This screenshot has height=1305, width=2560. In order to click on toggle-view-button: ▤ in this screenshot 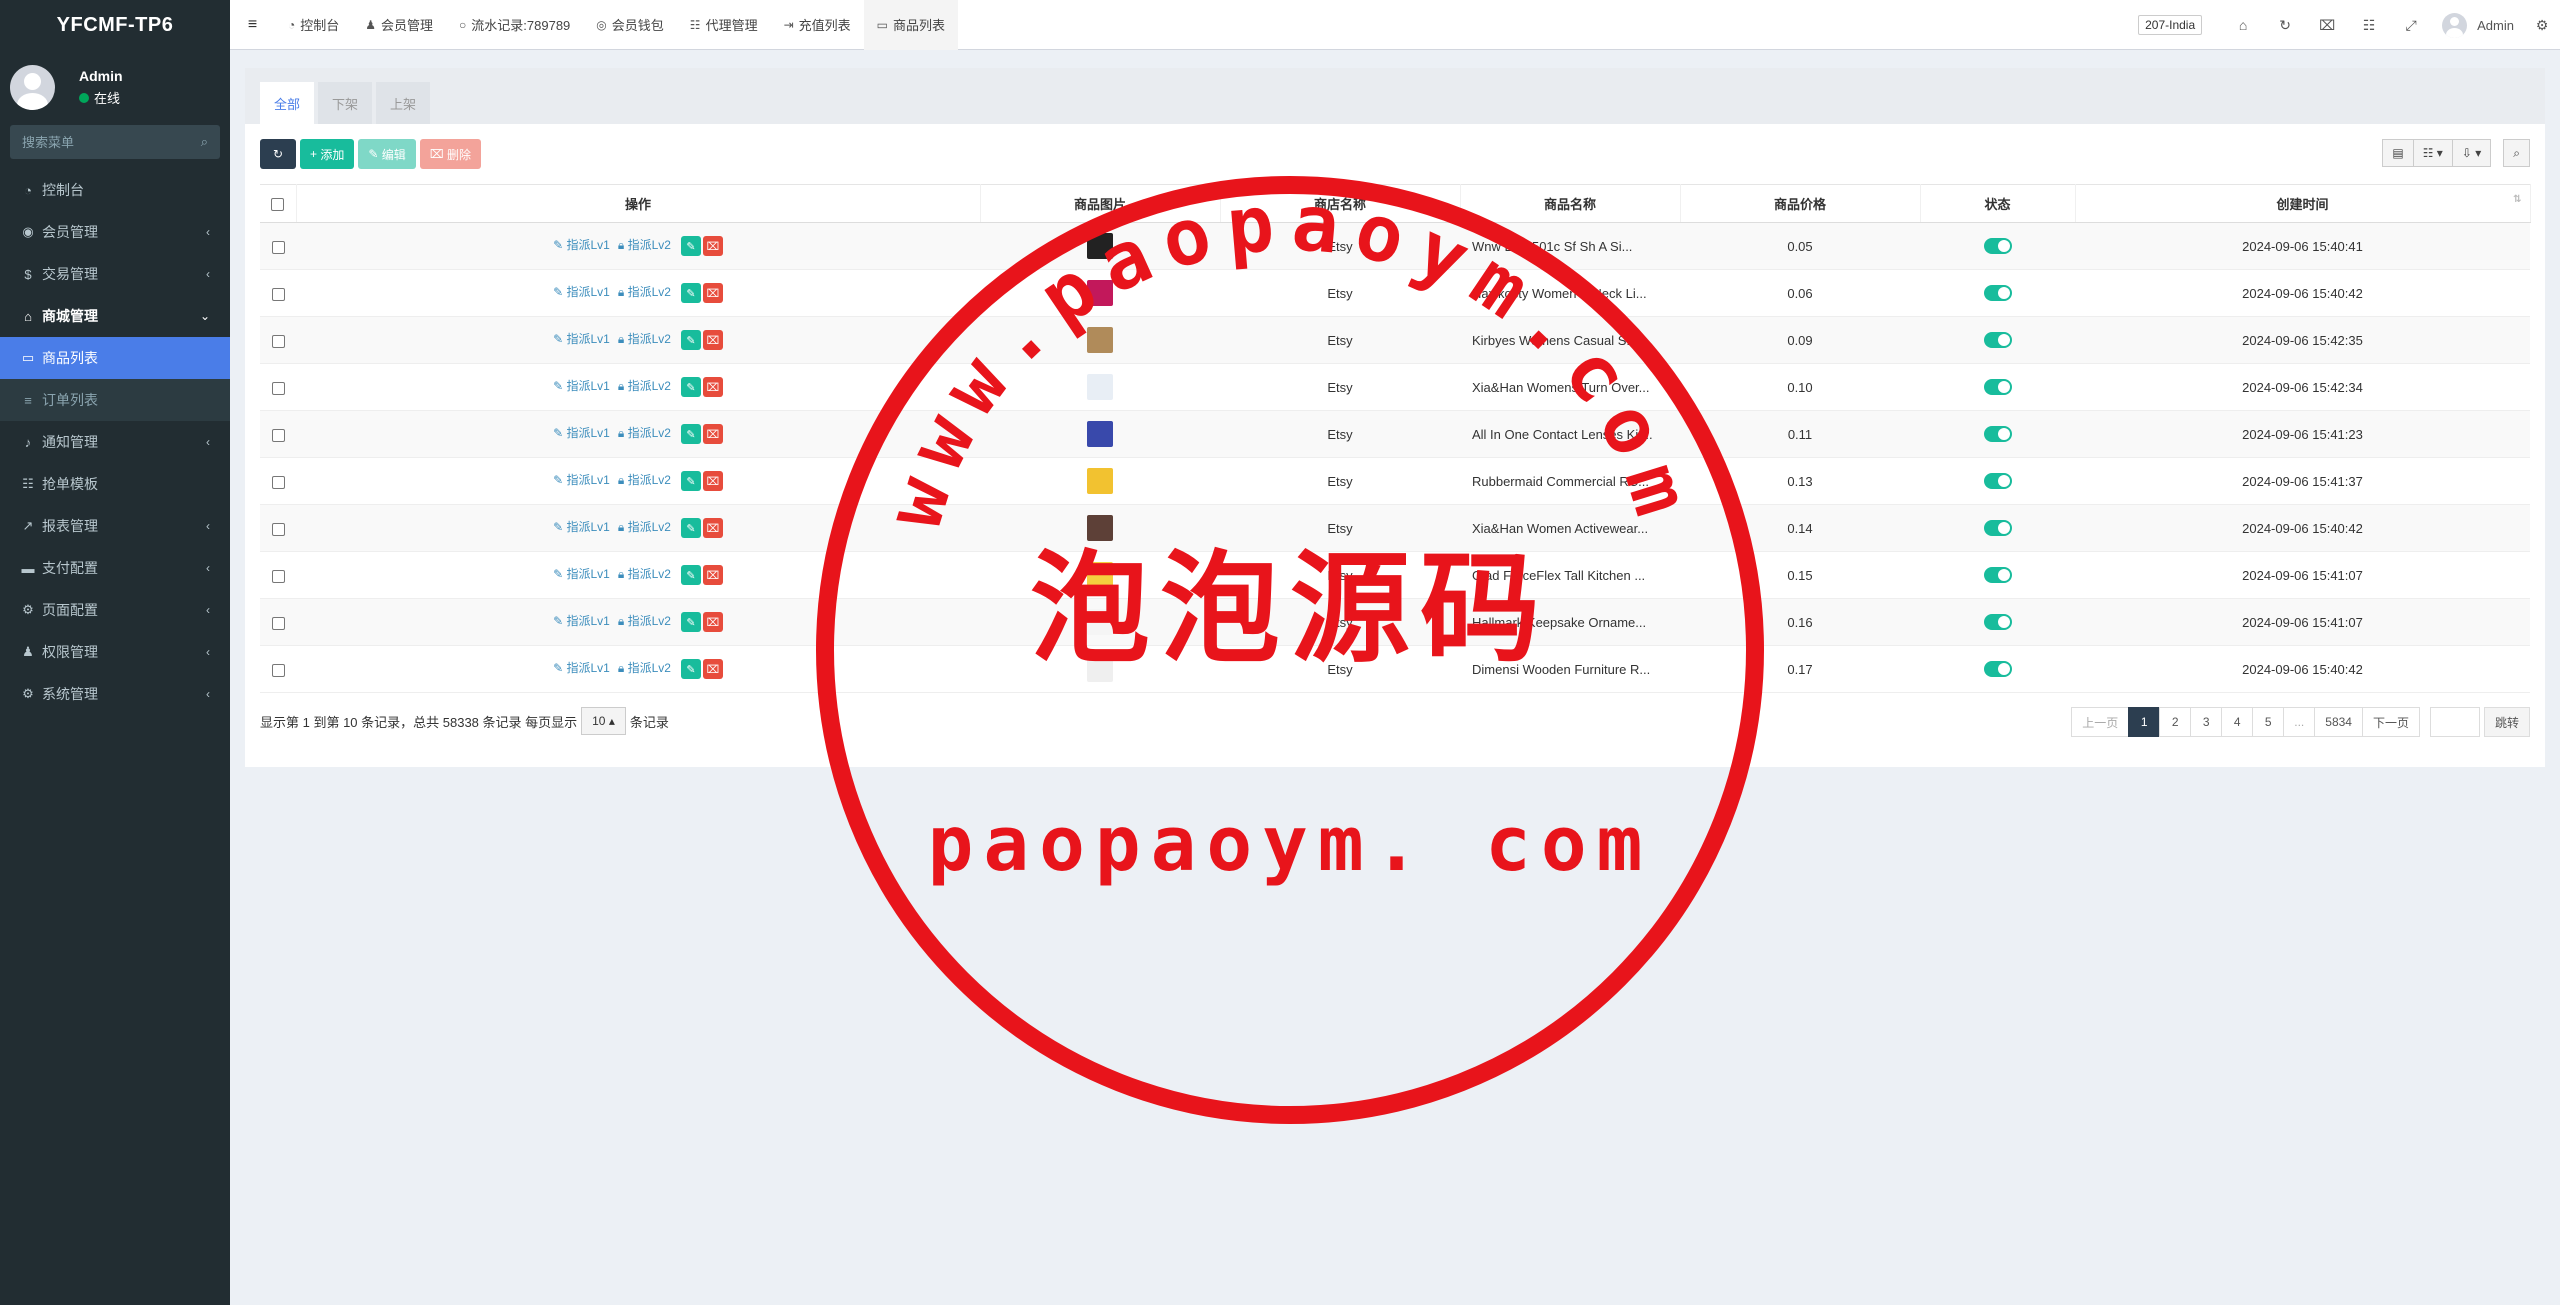, I will do `click(2398, 153)`.